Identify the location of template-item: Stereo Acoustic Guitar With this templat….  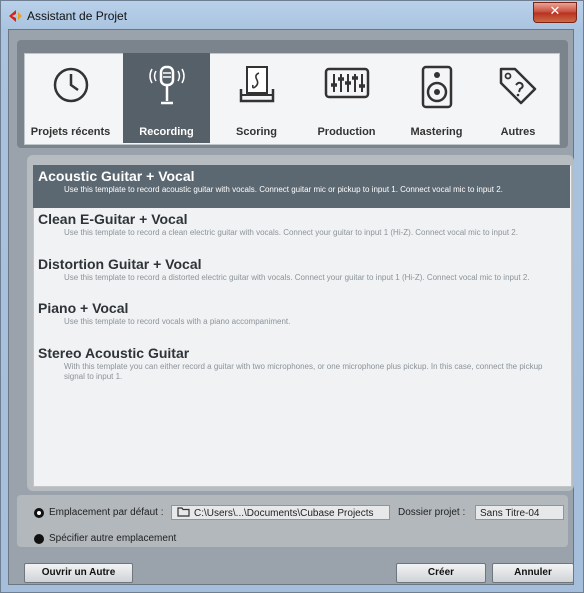
(301, 367).